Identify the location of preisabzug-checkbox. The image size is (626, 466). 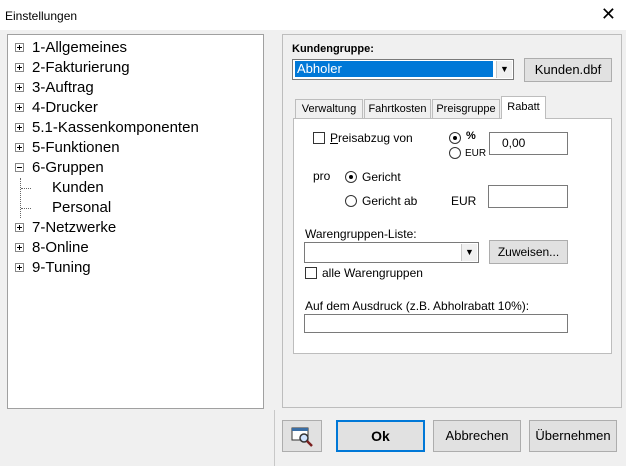
(319, 138).